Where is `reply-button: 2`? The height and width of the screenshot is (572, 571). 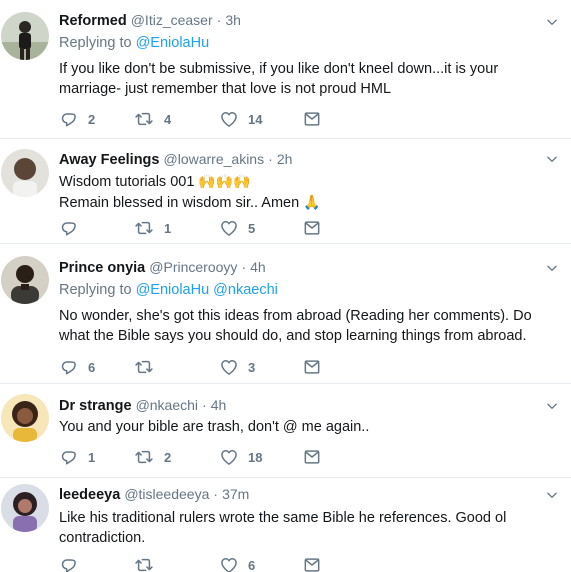
reply-button: 2 is located at coordinates (77, 119).